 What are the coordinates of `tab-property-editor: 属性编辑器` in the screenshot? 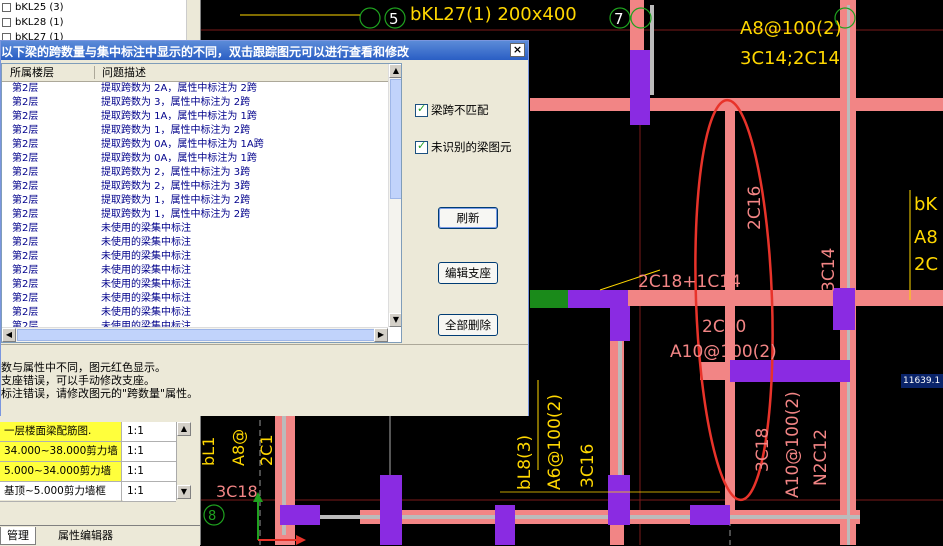 It's located at (85, 535).